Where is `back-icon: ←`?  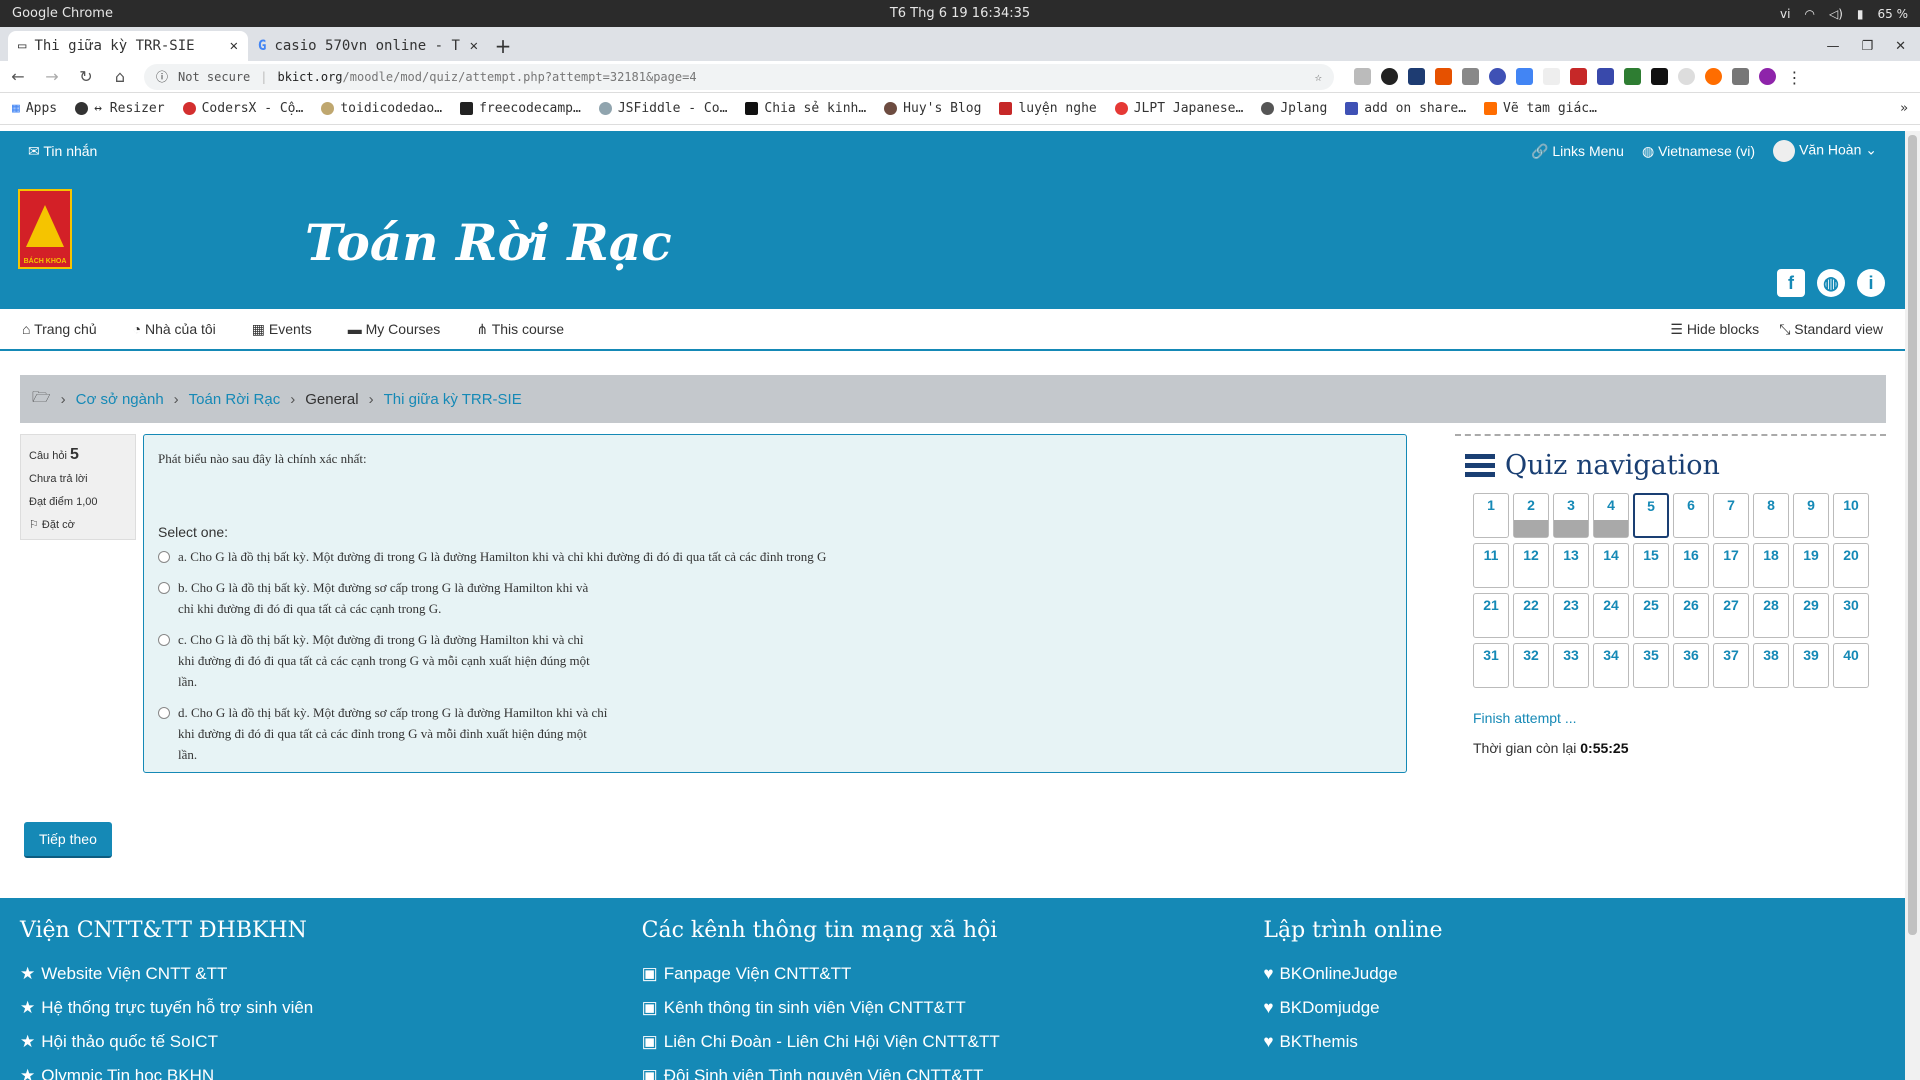
back-icon: ← is located at coordinates (18, 76).